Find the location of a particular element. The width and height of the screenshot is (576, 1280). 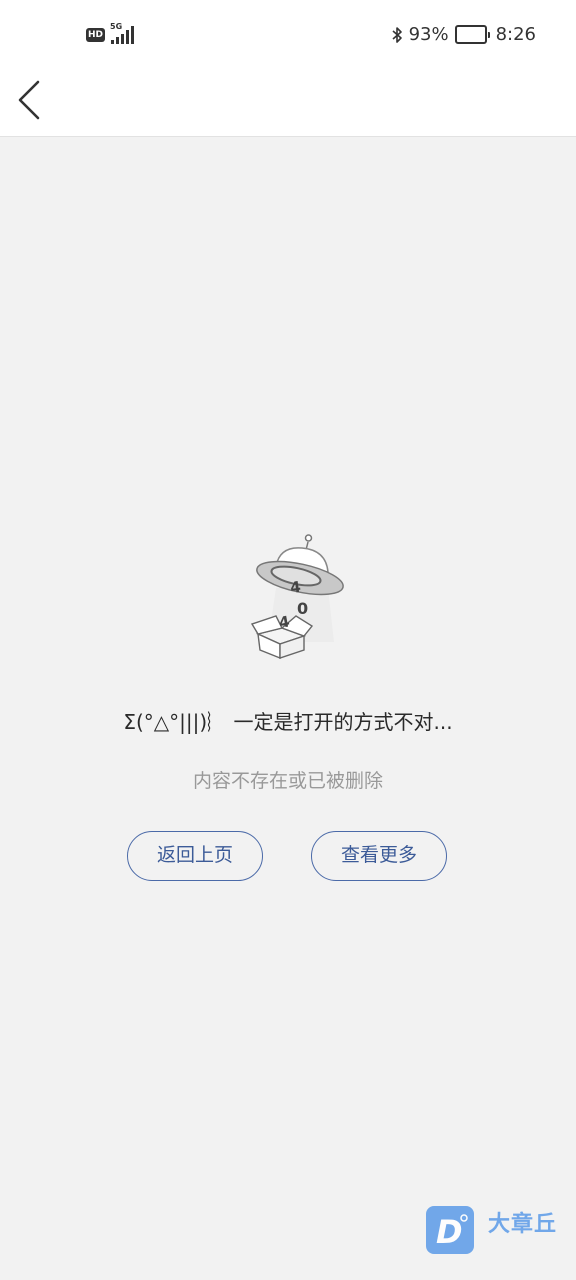

bluetooth-icon is located at coordinates (397, 34).